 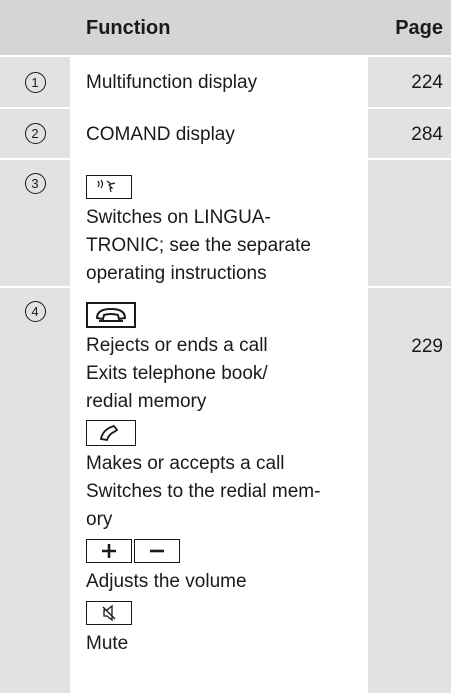 What do you see at coordinates (109, 187) in the screenshot?
I see `voice-control-icon` at bounding box center [109, 187].